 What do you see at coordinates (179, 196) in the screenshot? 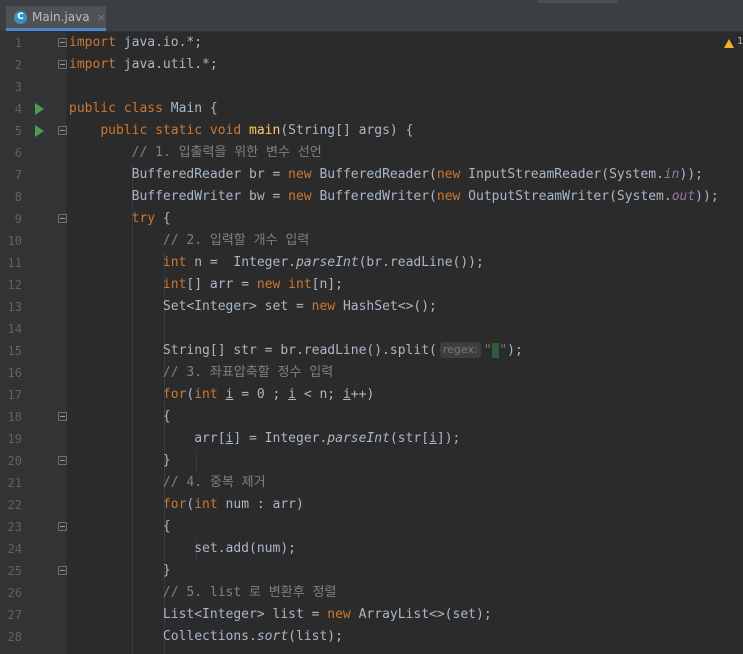
I see `code-token: BufferedWriter bw =` at bounding box center [179, 196].